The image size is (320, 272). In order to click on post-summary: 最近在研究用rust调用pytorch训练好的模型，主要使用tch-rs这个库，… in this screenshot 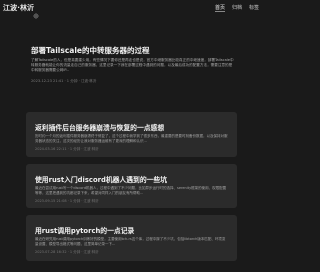, I will do `click(130, 241)`.